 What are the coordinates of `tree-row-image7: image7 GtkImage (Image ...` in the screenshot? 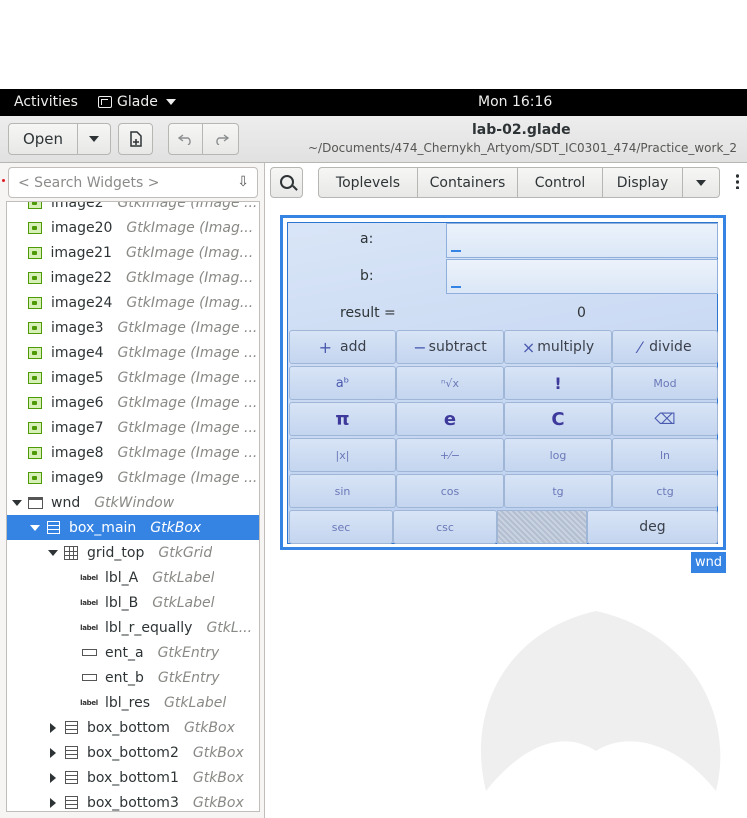 It's located at (133, 427).